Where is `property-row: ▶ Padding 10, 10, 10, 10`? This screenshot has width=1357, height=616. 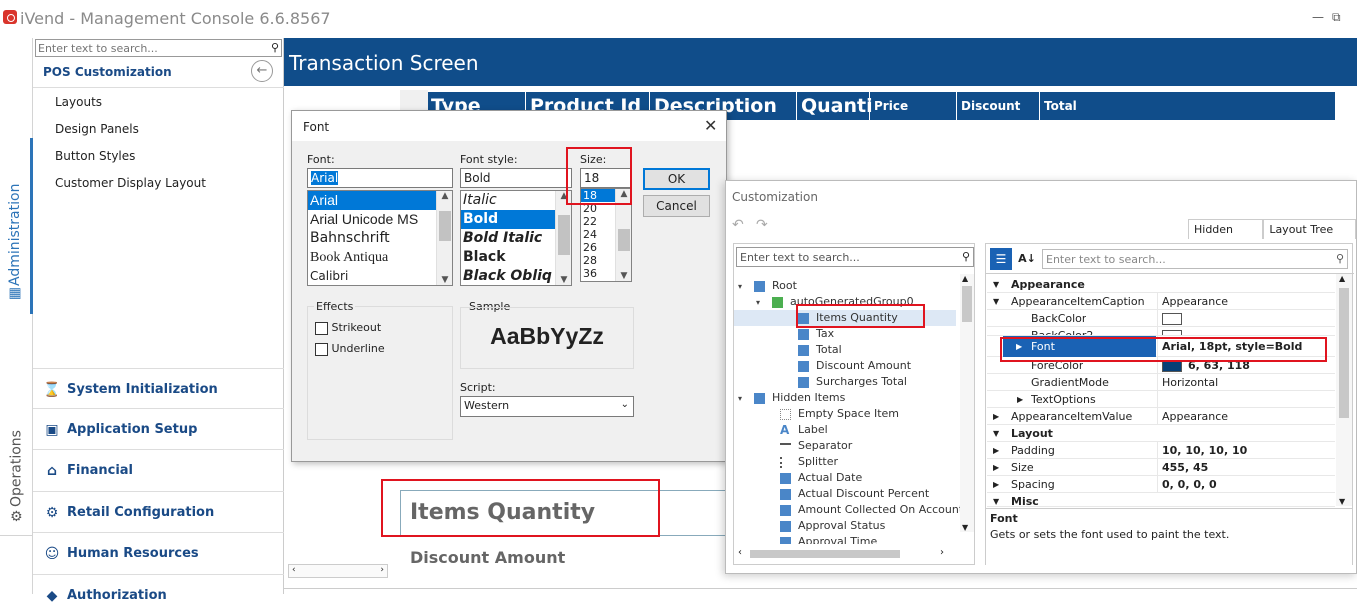
property-row: ▶ Padding 10, 10, 10, 10 is located at coordinates (1161, 450).